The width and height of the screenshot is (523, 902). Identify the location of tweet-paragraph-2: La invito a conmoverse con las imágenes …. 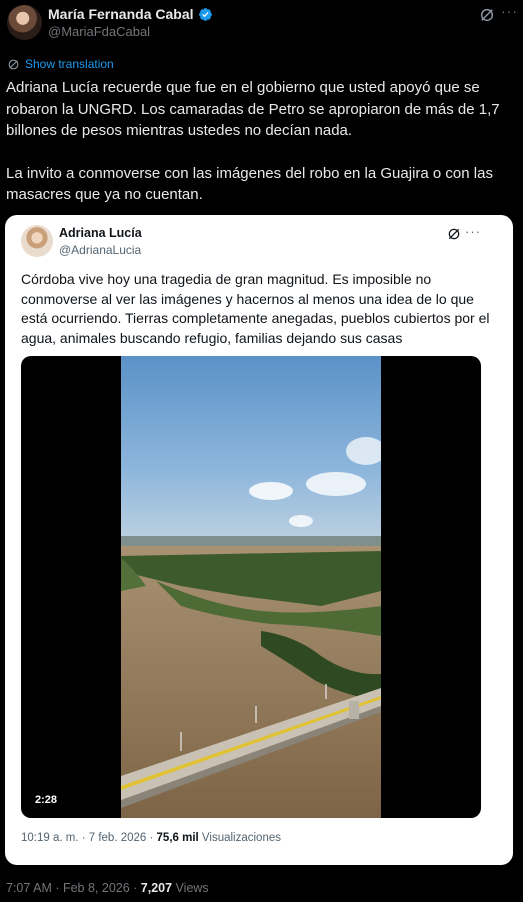
(249, 184).